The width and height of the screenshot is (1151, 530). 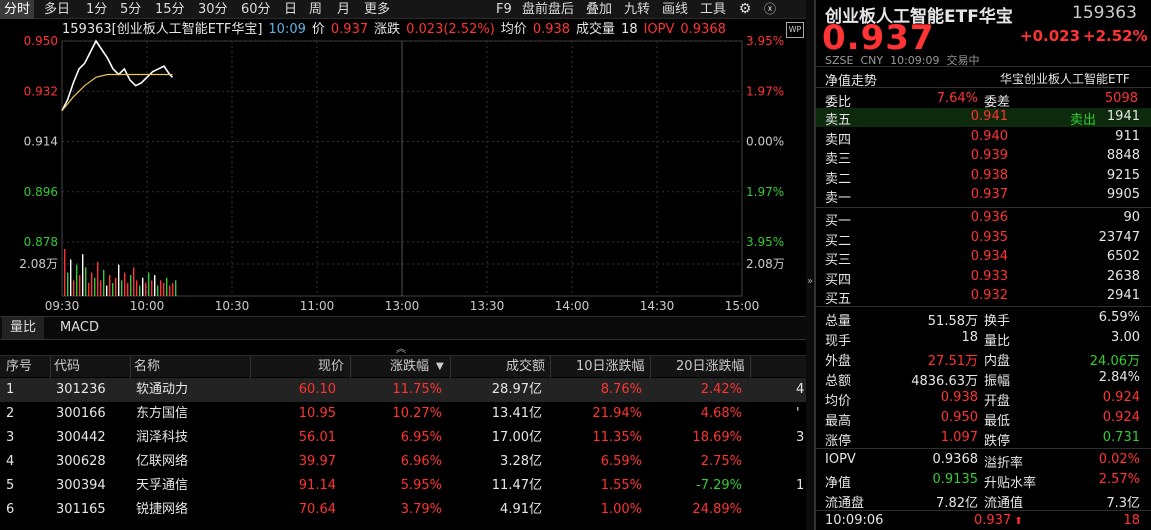 What do you see at coordinates (19, 367) in the screenshot?
I see `col-index: 序号` at bounding box center [19, 367].